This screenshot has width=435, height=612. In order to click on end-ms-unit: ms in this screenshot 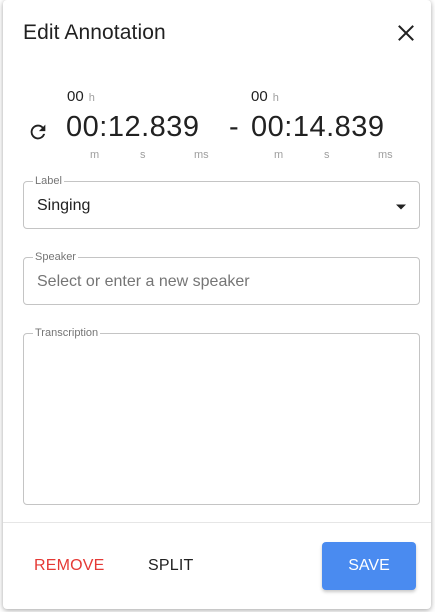, I will do `click(385, 155)`.